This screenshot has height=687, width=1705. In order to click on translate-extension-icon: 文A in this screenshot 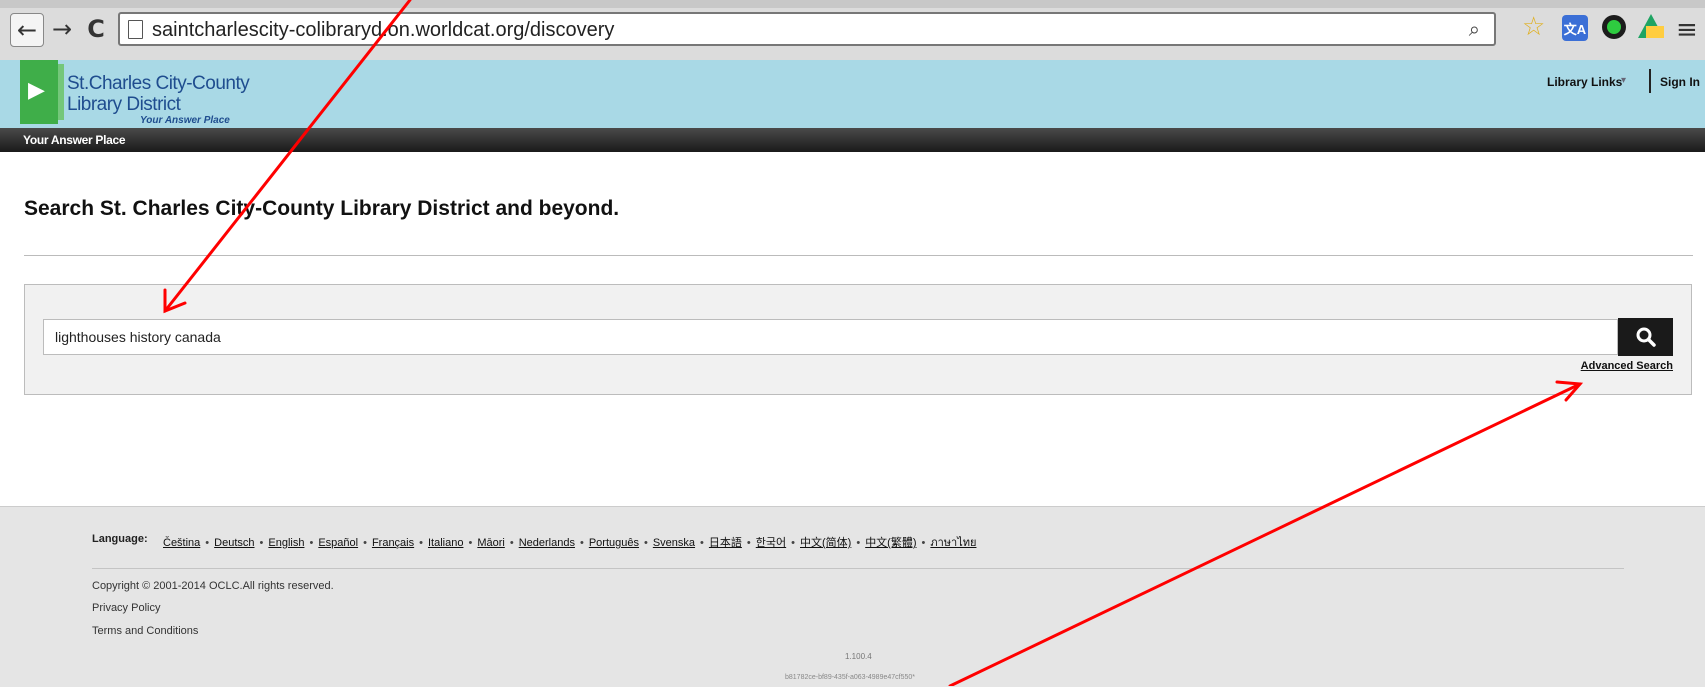, I will do `click(1575, 28)`.